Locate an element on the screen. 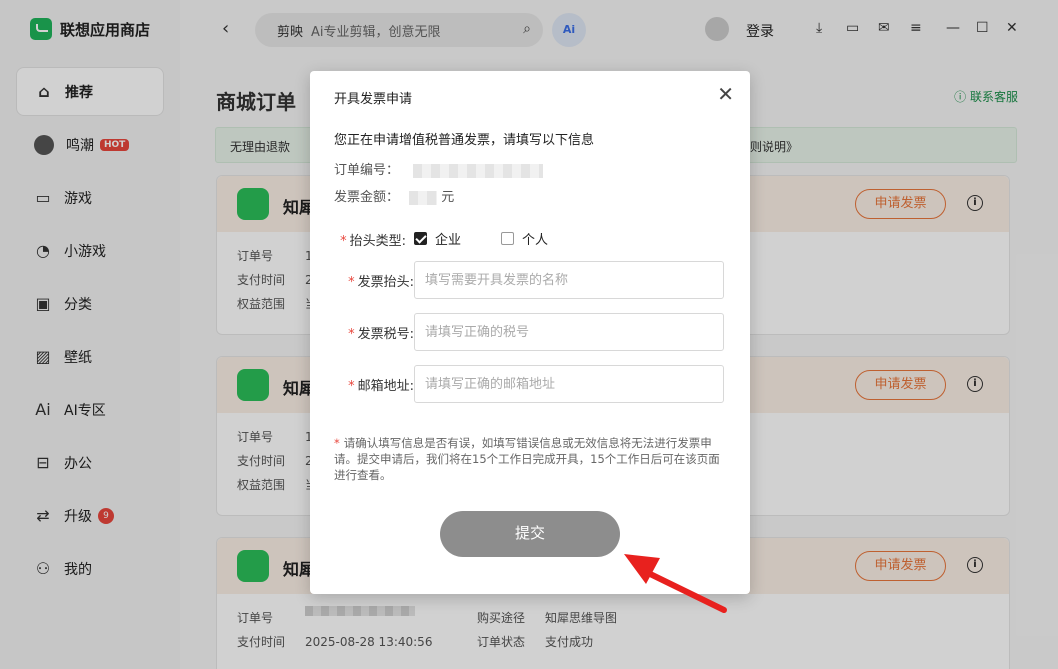  label-text: 发票税号: is located at coordinates (385, 334).